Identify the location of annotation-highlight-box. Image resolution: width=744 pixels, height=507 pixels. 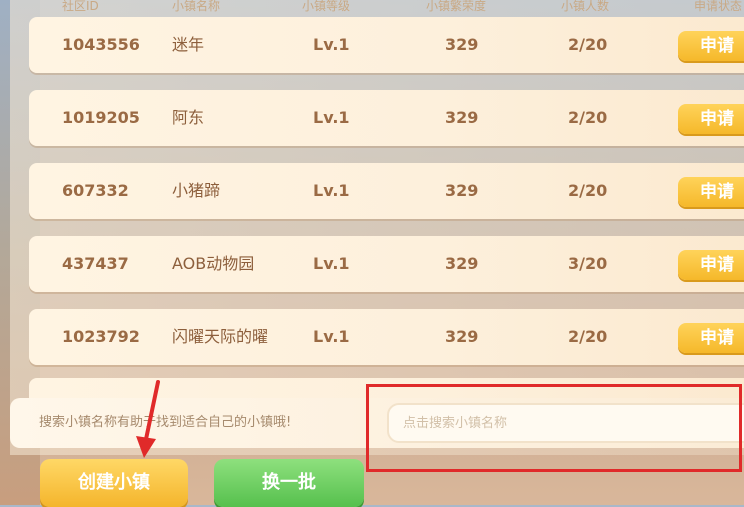
(554, 428).